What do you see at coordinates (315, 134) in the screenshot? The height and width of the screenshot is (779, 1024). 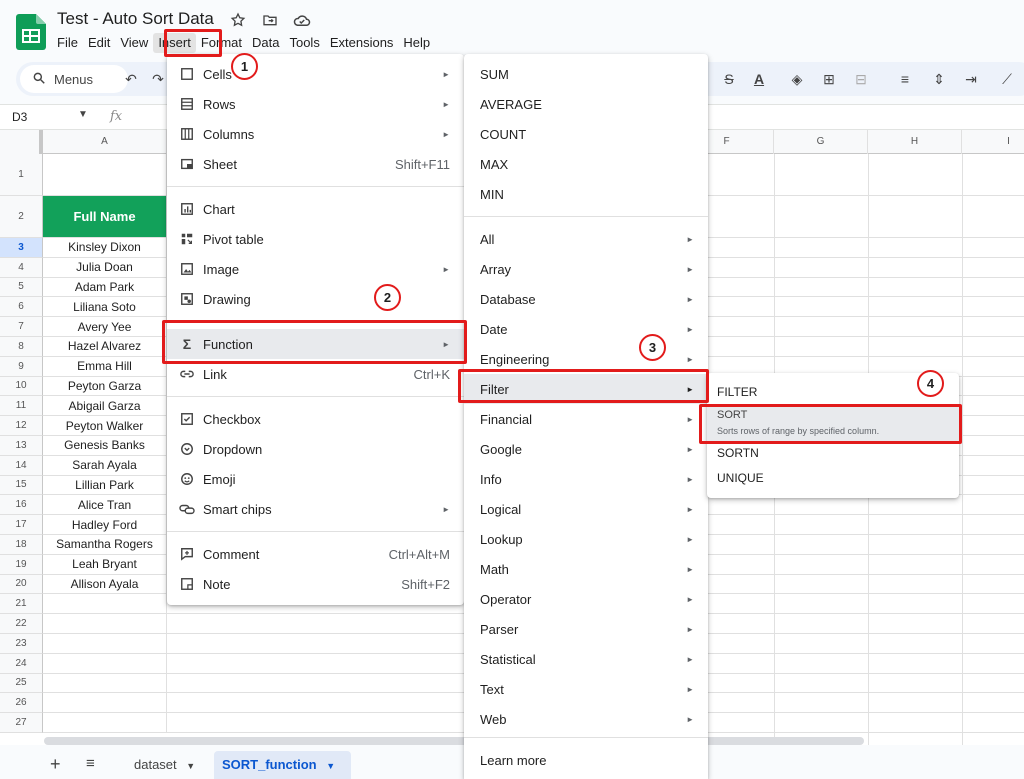 I see `insert-item-columns: Columns ►` at bounding box center [315, 134].